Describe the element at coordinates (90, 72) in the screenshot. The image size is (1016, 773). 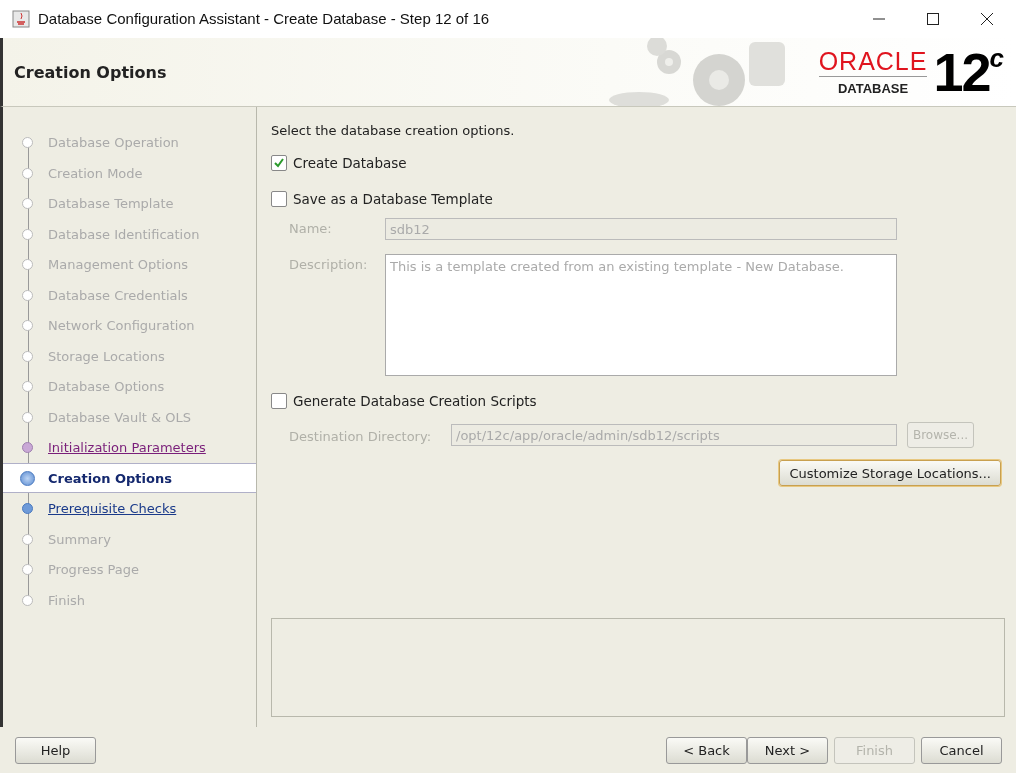
I see `page-title: Creation Options` at that location.